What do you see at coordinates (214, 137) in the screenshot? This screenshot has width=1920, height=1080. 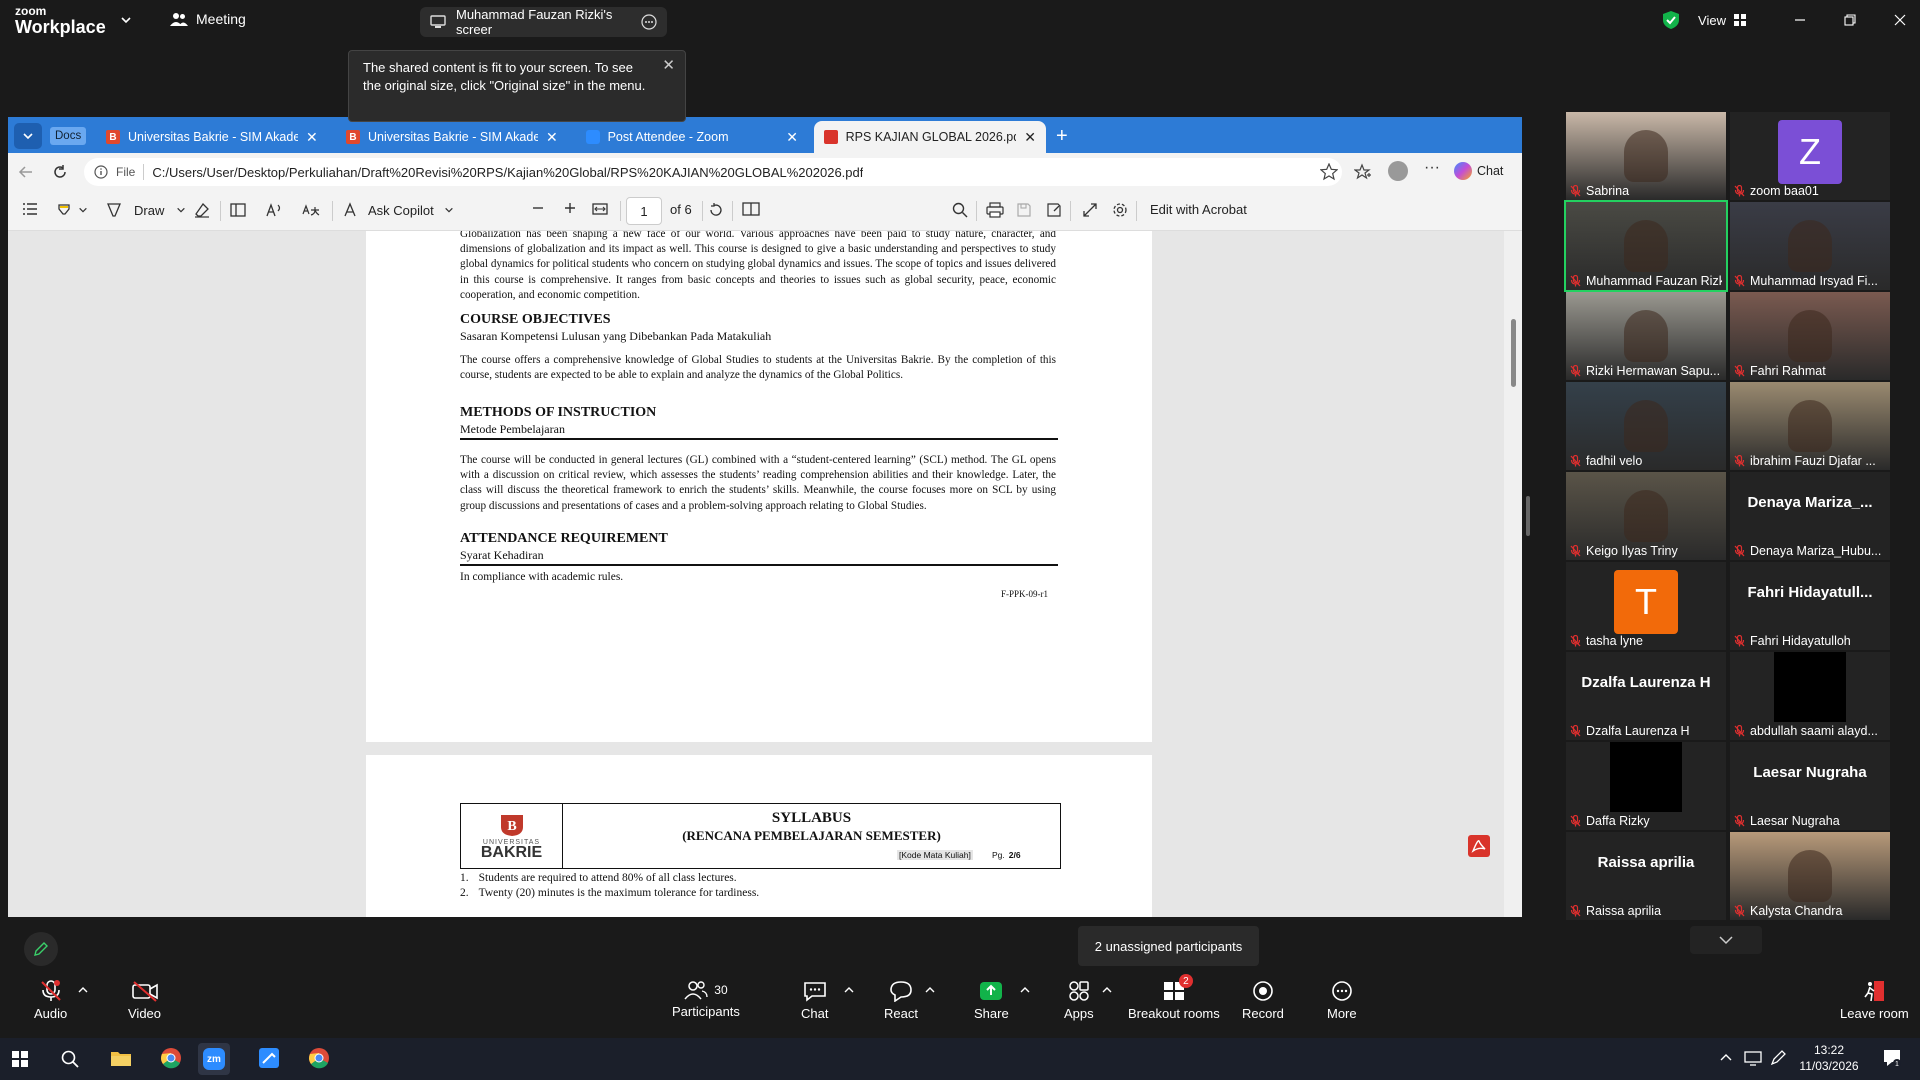 I see `tab-sim-akademik-1: B Universitas Bakrie - SIM Akademik ✕` at bounding box center [214, 137].